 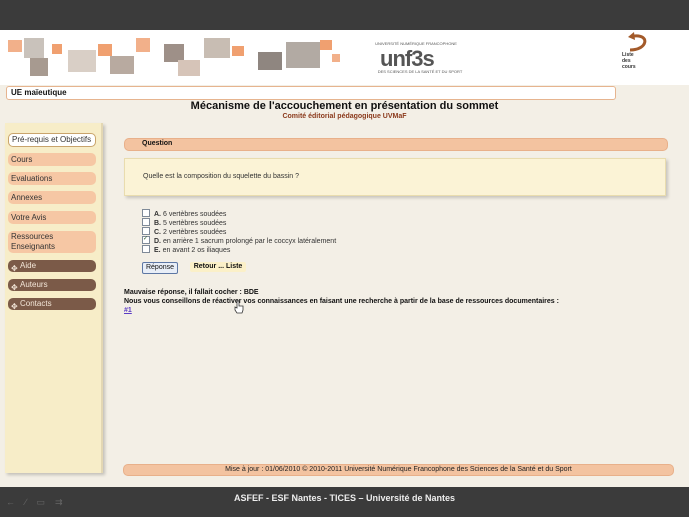 I want to click on sidebar-item-label: Annexes, so click(x=27, y=197).